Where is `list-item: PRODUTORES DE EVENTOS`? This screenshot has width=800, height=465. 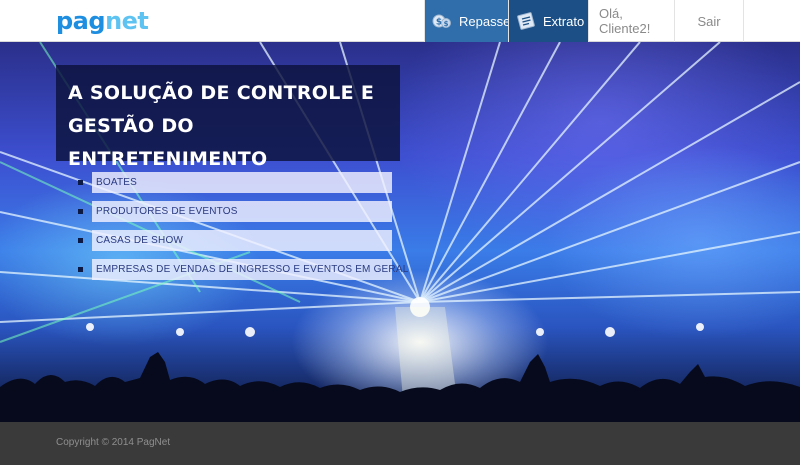 list-item: PRODUTORES DE EVENTOS is located at coordinates (235, 211).